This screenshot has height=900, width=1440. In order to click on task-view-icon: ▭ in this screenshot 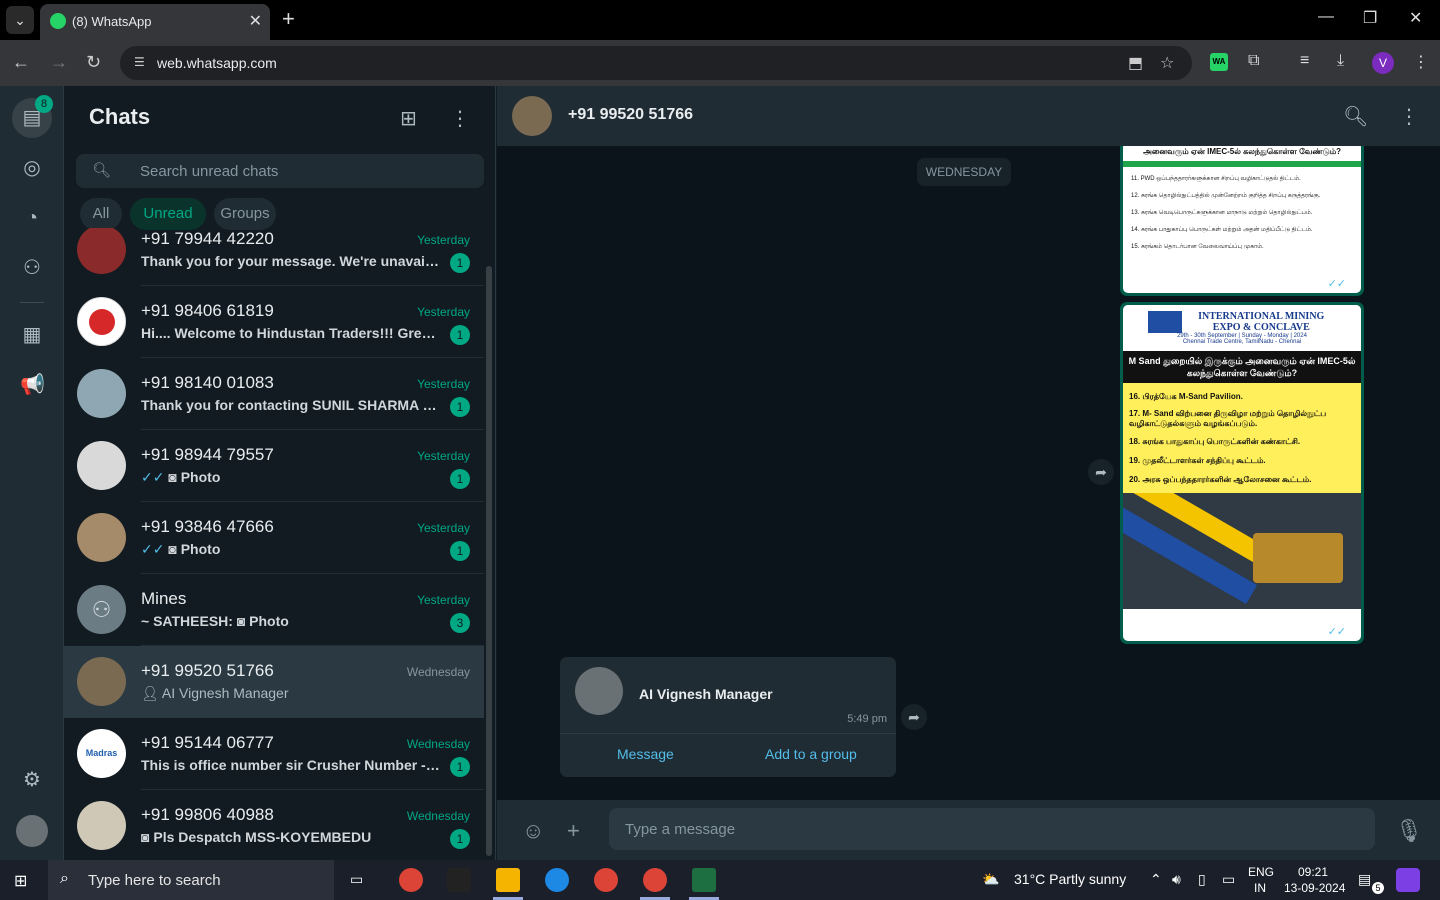, I will do `click(356, 879)`.